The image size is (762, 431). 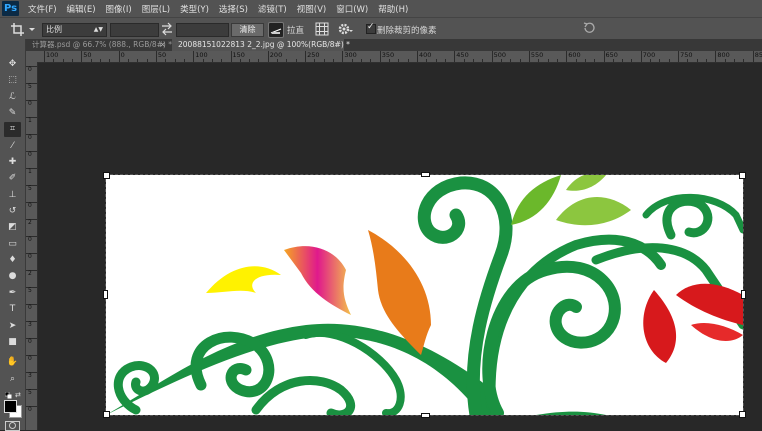 I want to click on menu-layer: 图层(L), so click(x=156, y=9).